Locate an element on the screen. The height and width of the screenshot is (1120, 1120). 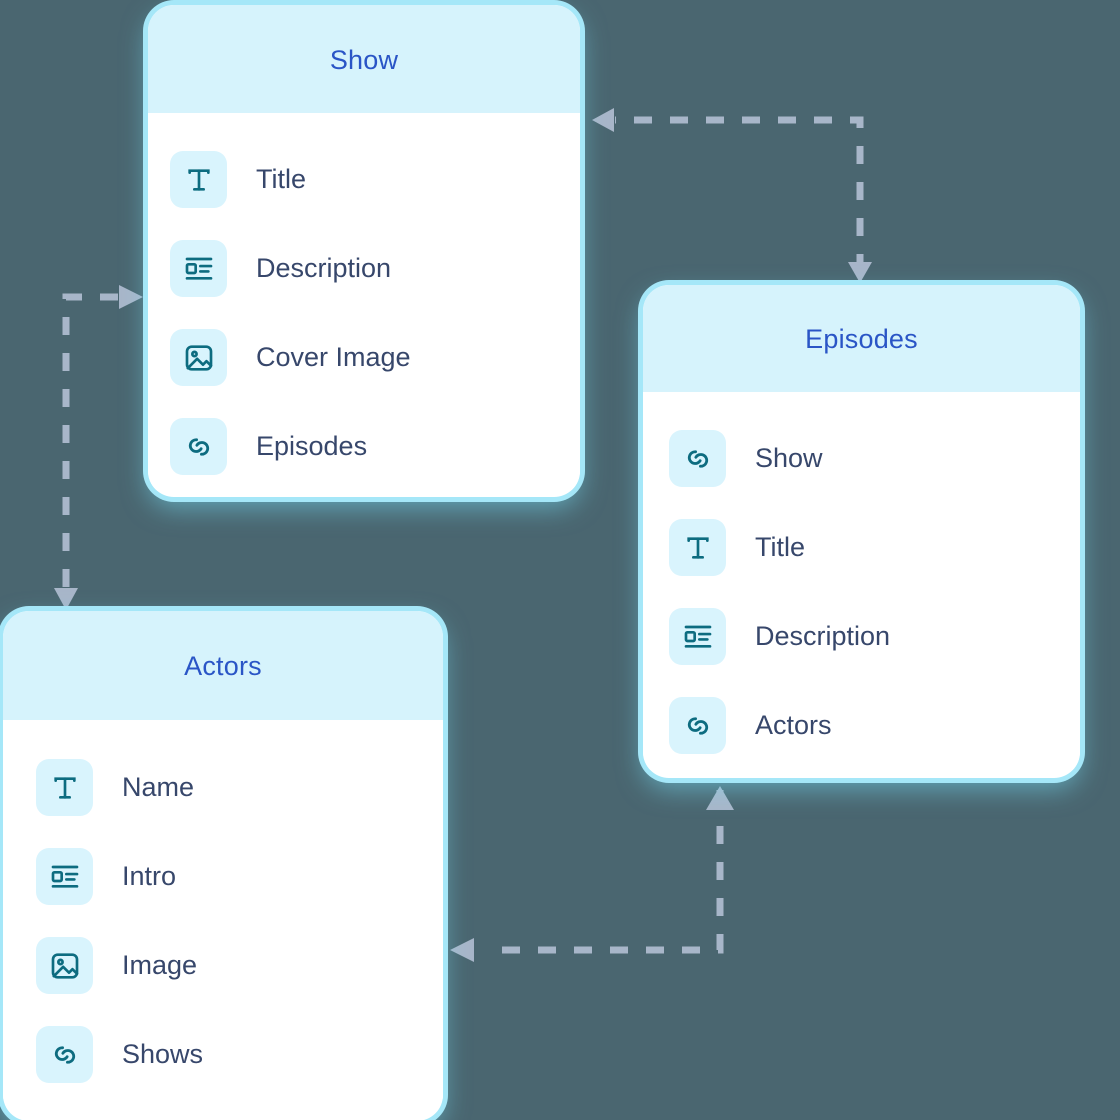
field-row: Cover Image is located at coordinates (375, 357).